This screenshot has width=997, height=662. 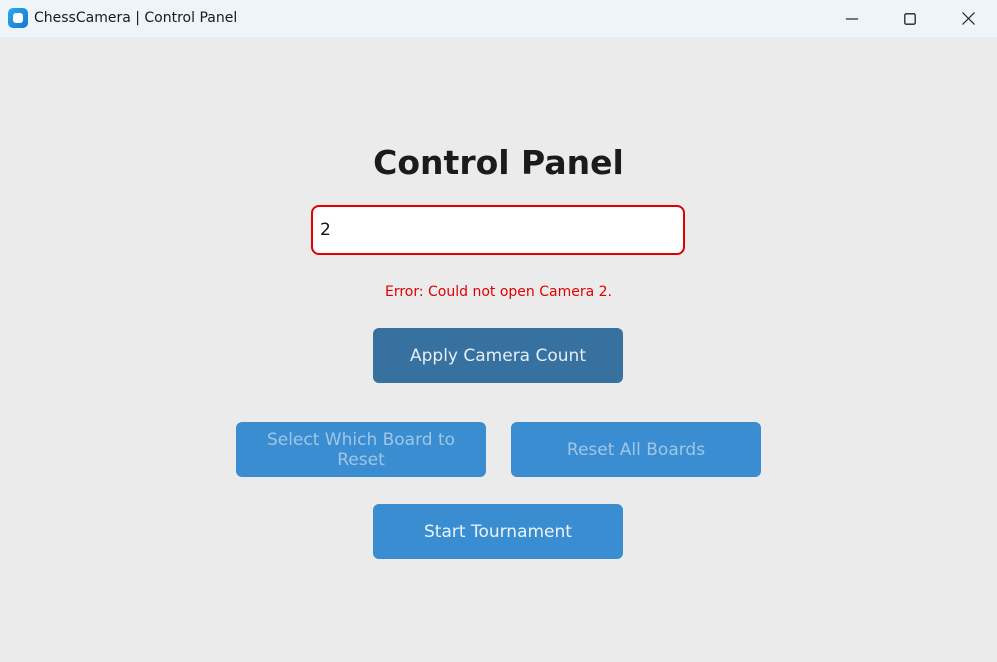 I want to click on maximize-icon, so click(x=910, y=18).